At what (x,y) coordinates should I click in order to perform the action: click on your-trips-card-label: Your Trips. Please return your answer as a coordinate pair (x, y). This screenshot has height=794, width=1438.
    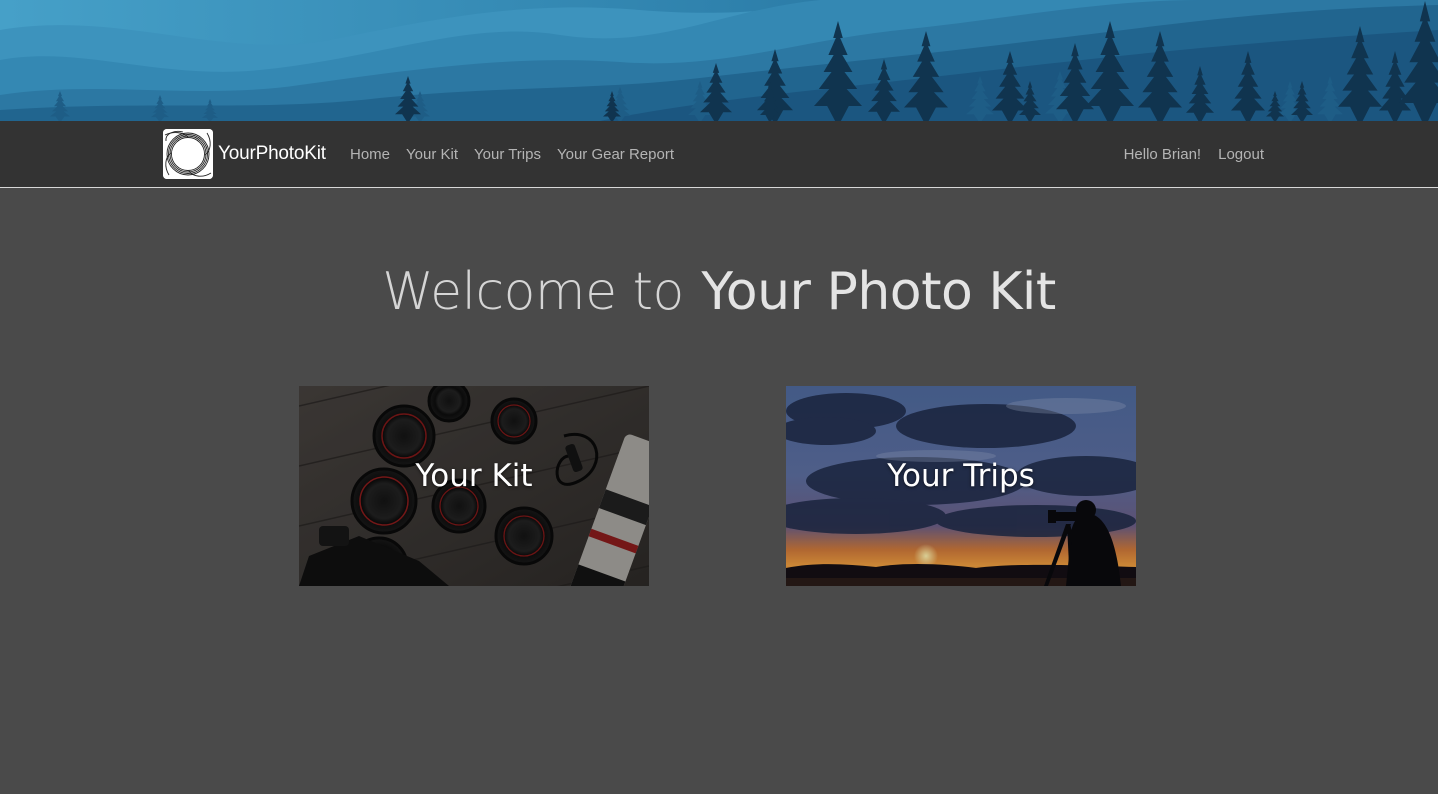
    Looking at the image, I should click on (961, 476).